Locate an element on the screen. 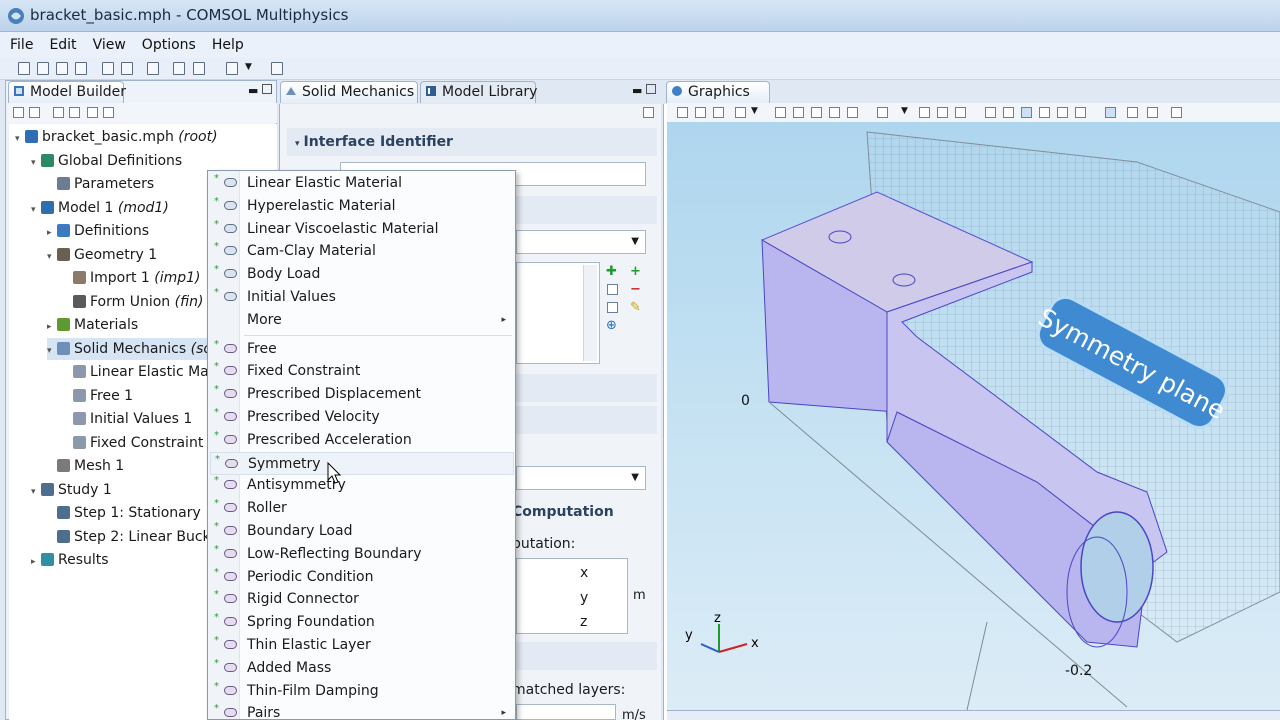  tree-item: ▾ Model 1 (mod1) is located at coordinates (100, 208).